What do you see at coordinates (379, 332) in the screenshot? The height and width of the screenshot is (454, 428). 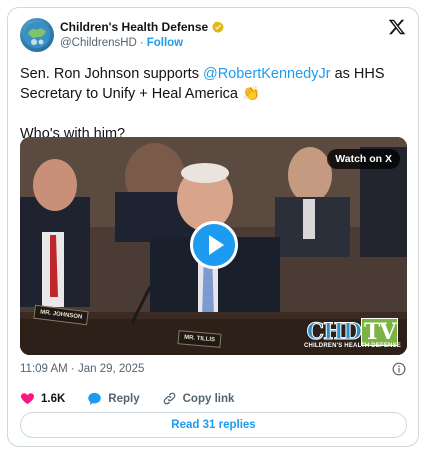 I see `tv-logo-text: TV` at bounding box center [379, 332].